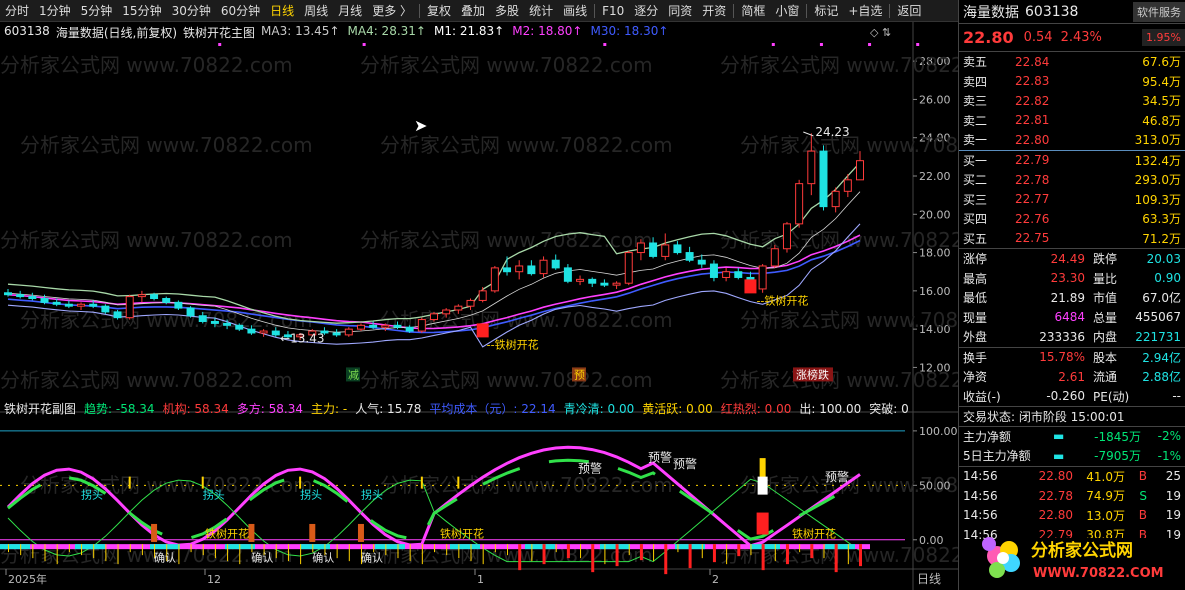 This screenshot has height=590, width=1185. I want to click on book-row: 卖五 22.84 67.6万, so click(1072, 62).